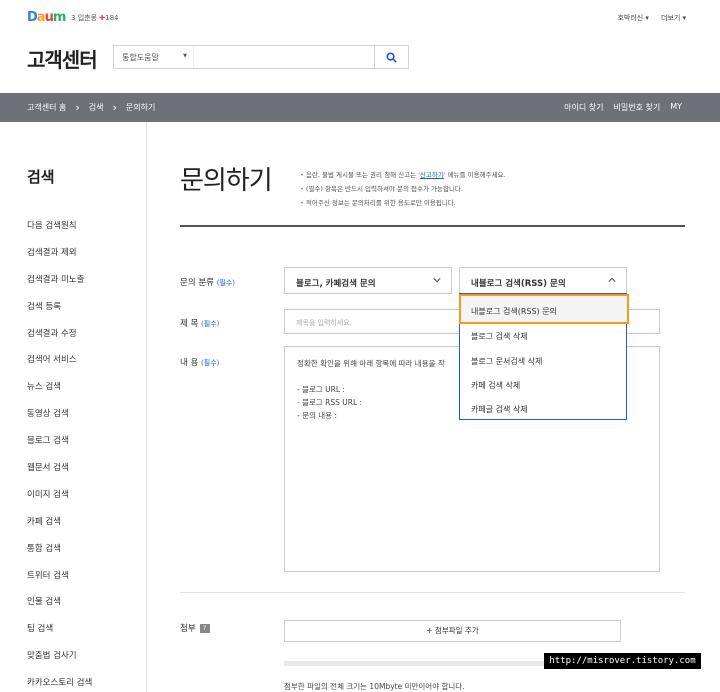 This screenshot has width=720, height=692. What do you see at coordinates (59, 366) in the screenshot?
I see `sidebar-item: 검색어 서비스` at bounding box center [59, 366].